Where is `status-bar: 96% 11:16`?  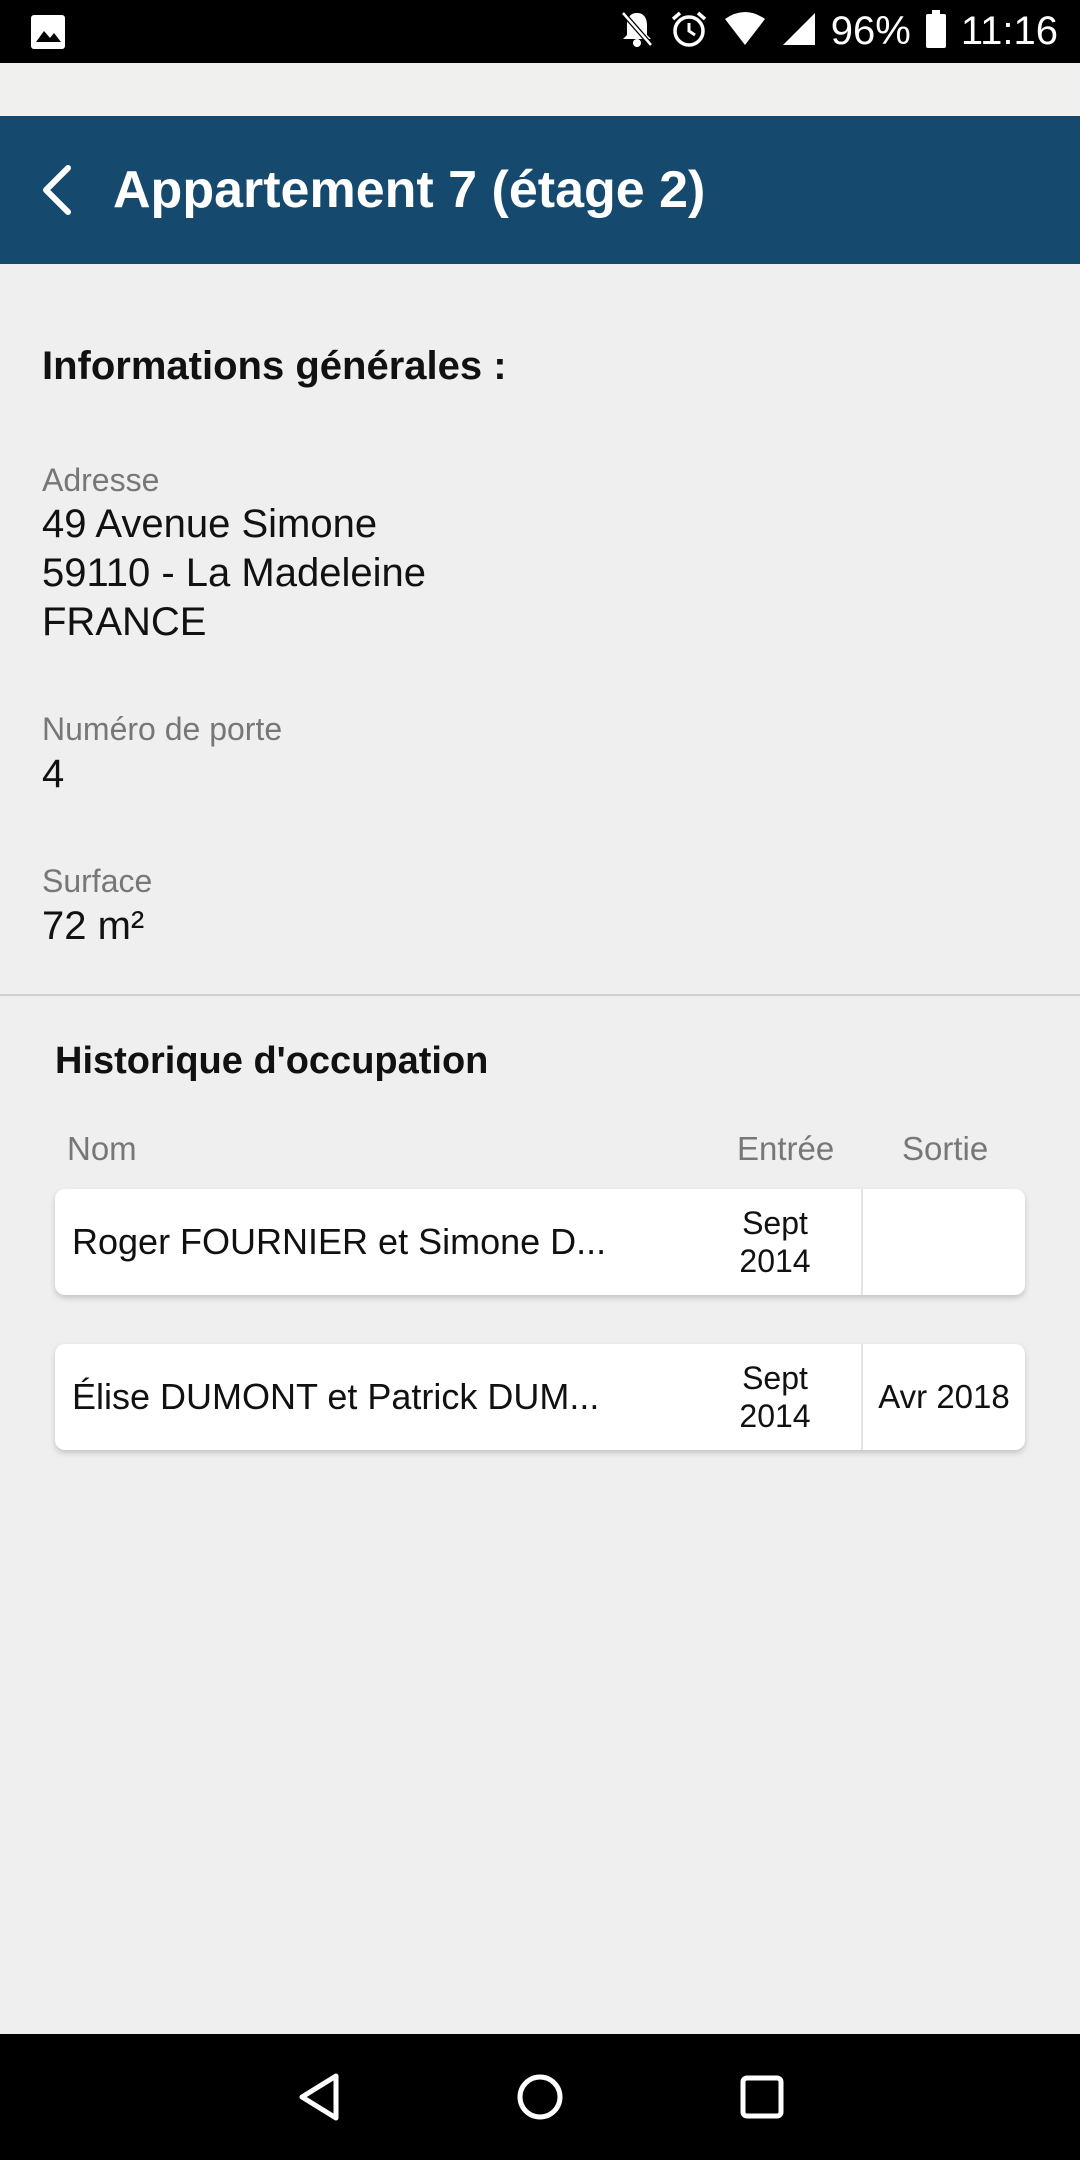
status-bar: 96% 11:16 is located at coordinates (540, 31).